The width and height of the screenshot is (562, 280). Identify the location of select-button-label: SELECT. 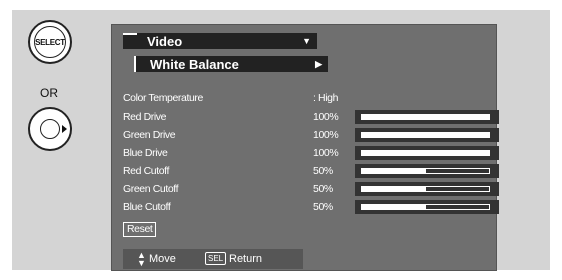
(50, 42).